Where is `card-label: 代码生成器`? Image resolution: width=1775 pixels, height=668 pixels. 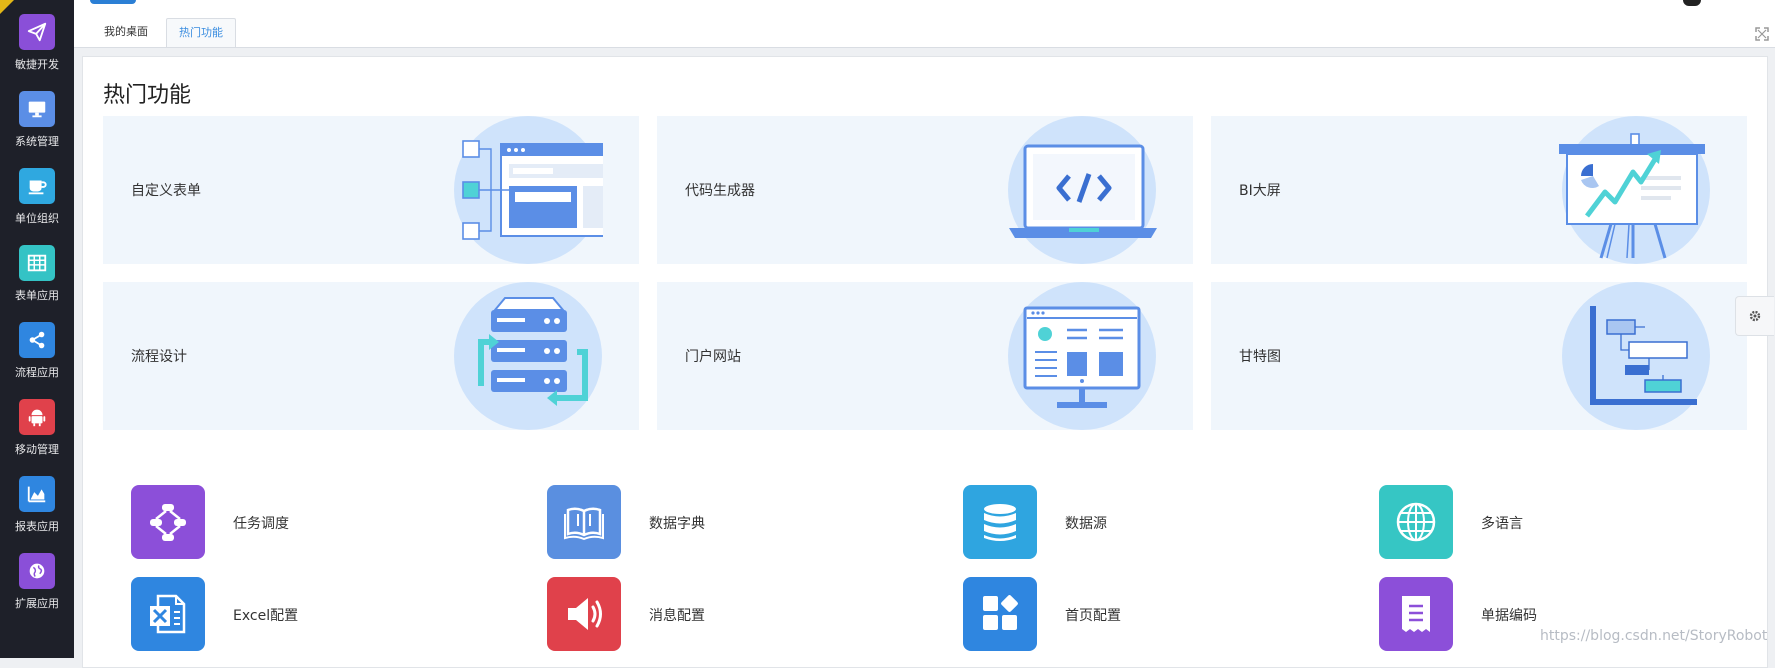
card-label: 代码生成器 is located at coordinates (720, 191).